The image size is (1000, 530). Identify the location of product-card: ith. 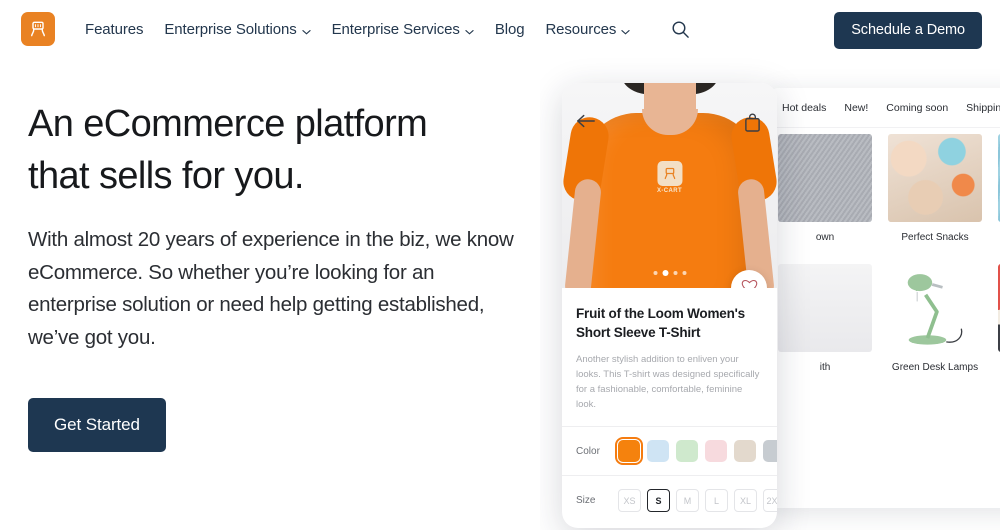
(825, 323).